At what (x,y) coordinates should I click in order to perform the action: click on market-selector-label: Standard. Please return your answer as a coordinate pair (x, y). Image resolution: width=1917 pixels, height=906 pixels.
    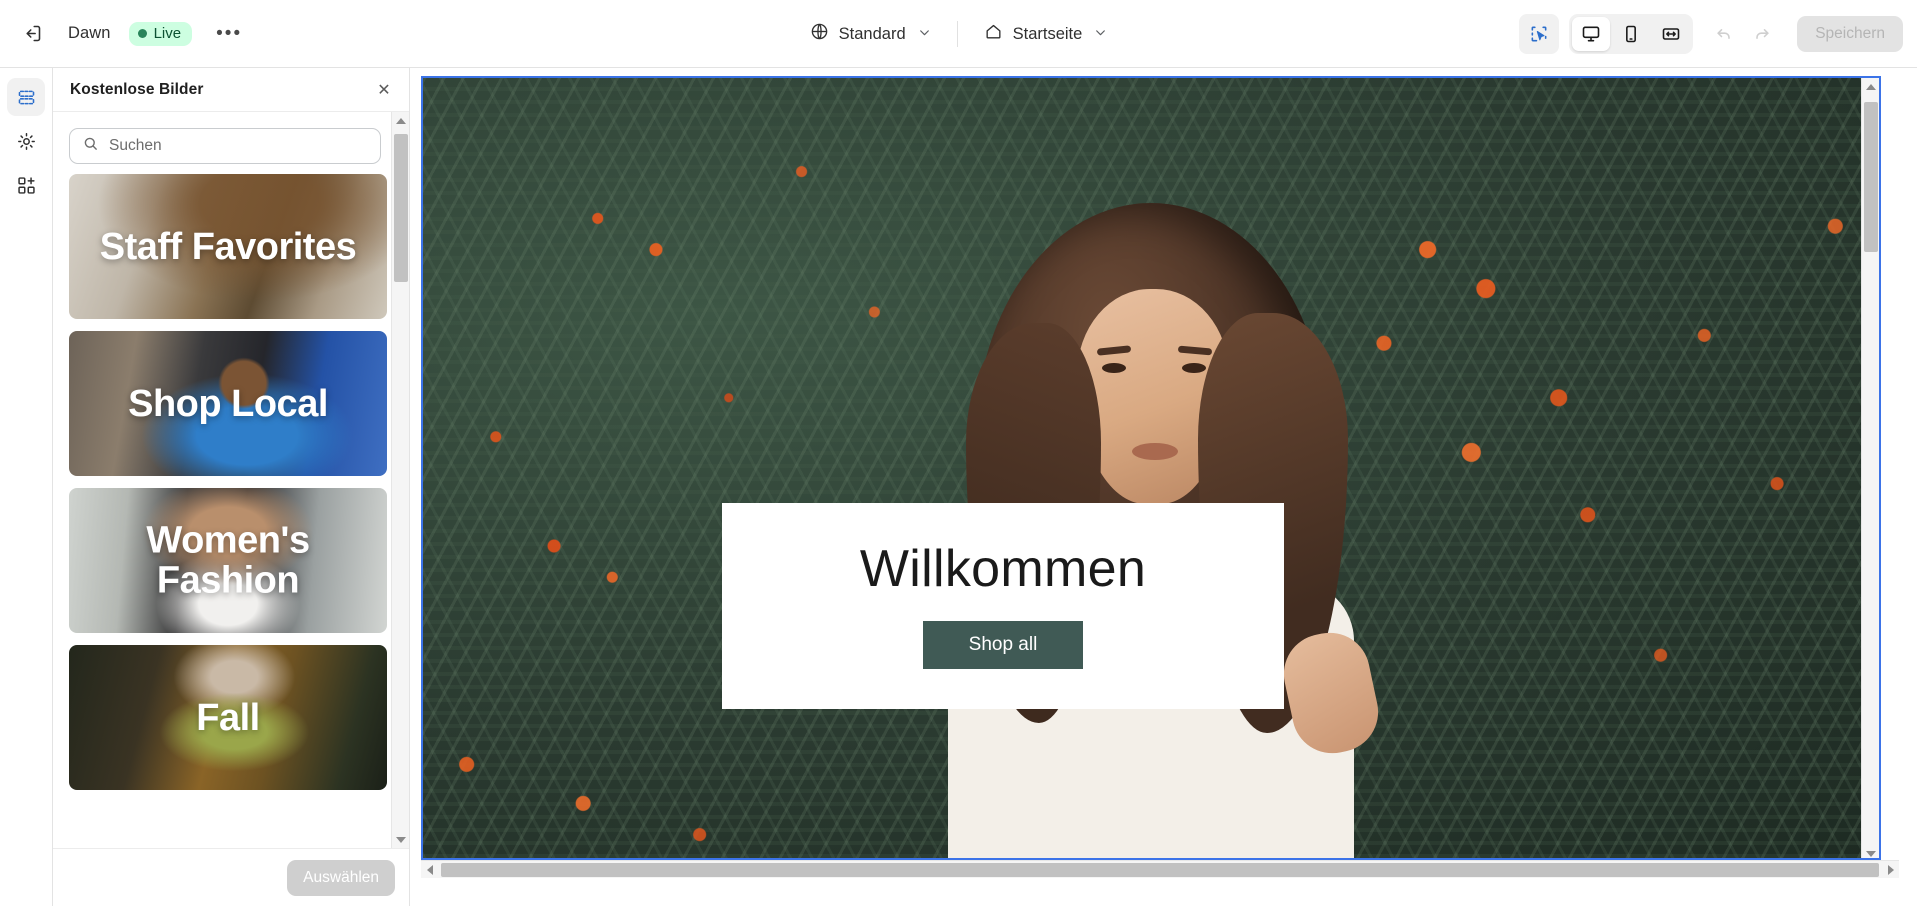
    Looking at the image, I should click on (872, 33).